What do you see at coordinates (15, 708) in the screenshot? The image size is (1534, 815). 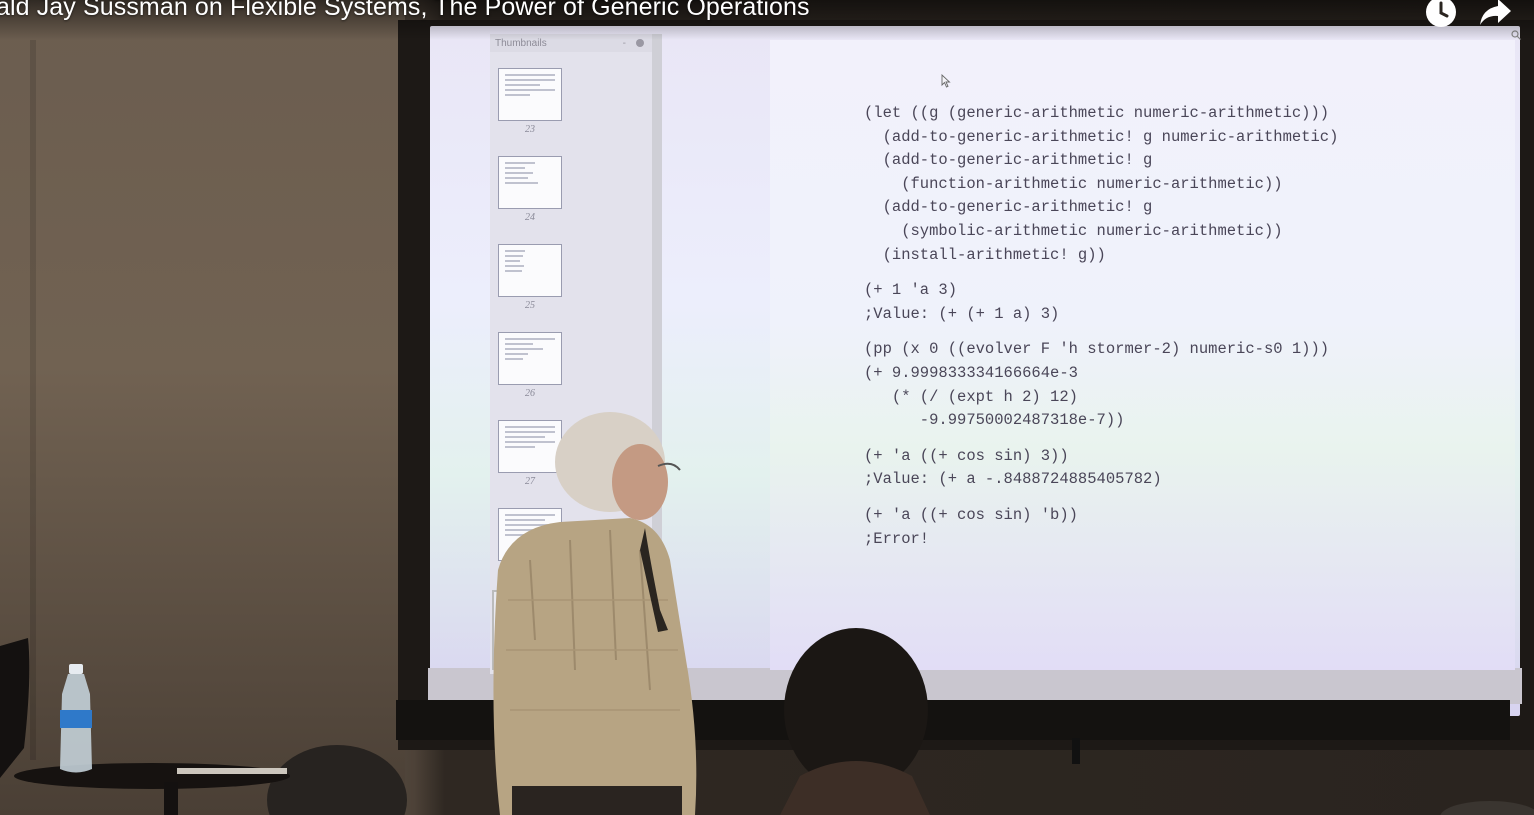 I see `chair` at bounding box center [15, 708].